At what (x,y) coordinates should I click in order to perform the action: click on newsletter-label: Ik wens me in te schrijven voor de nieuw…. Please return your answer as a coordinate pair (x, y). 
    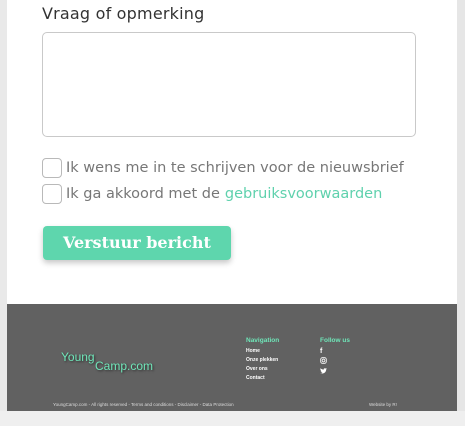
    Looking at the image, I should click on (235, 168).